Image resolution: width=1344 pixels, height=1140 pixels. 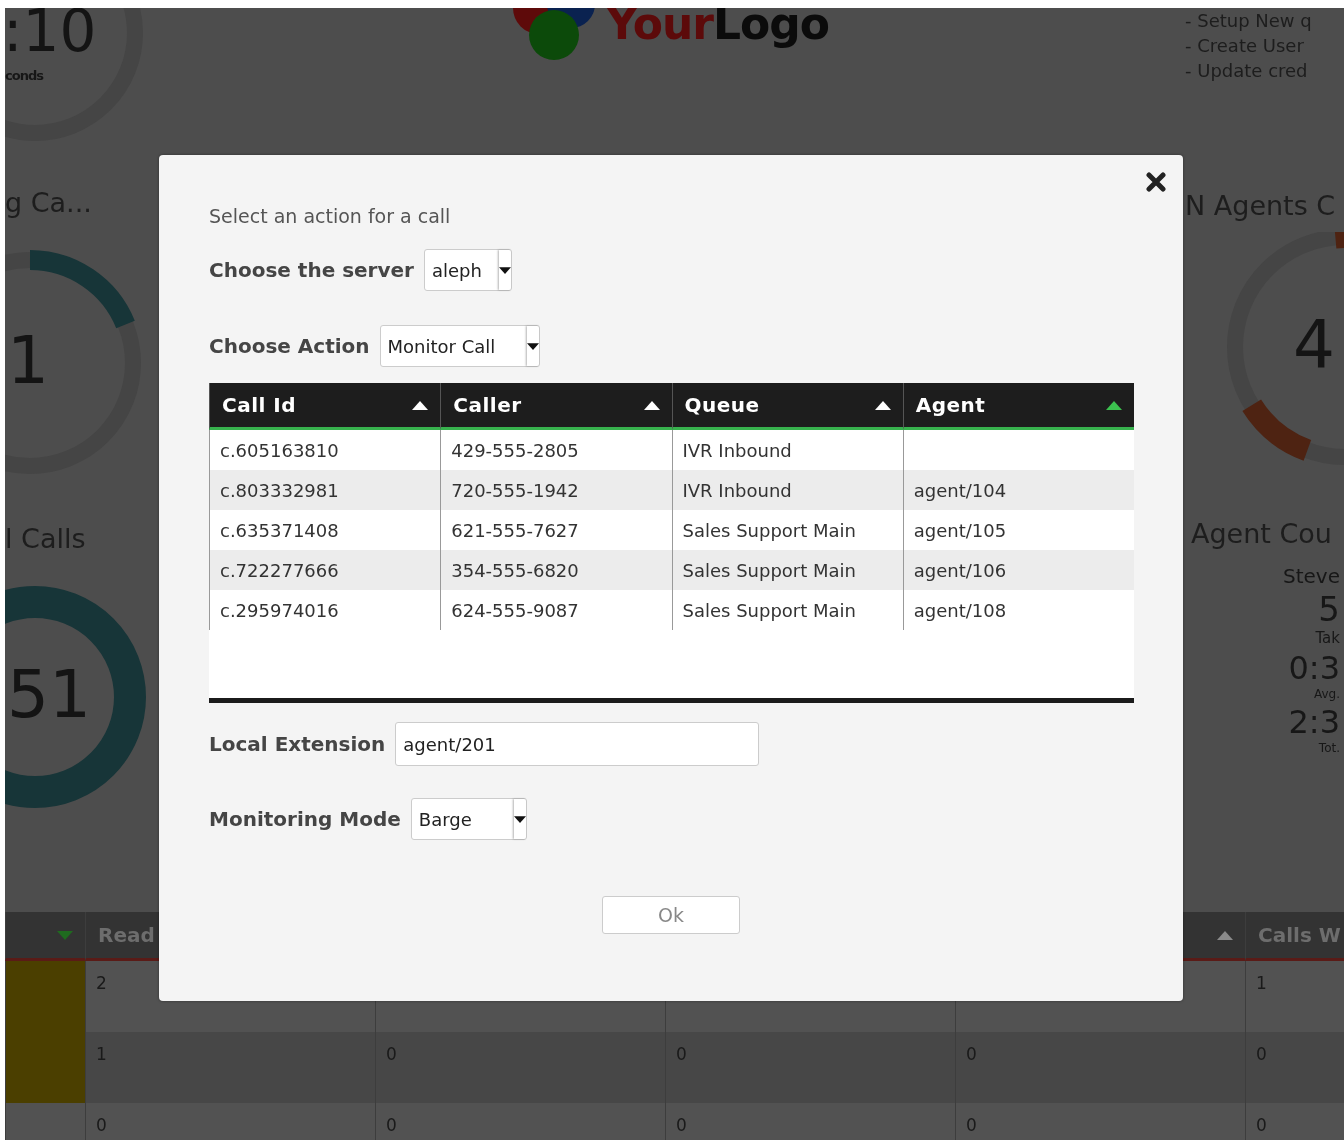 I want to click on close-button, so click(x=1156, y=182).